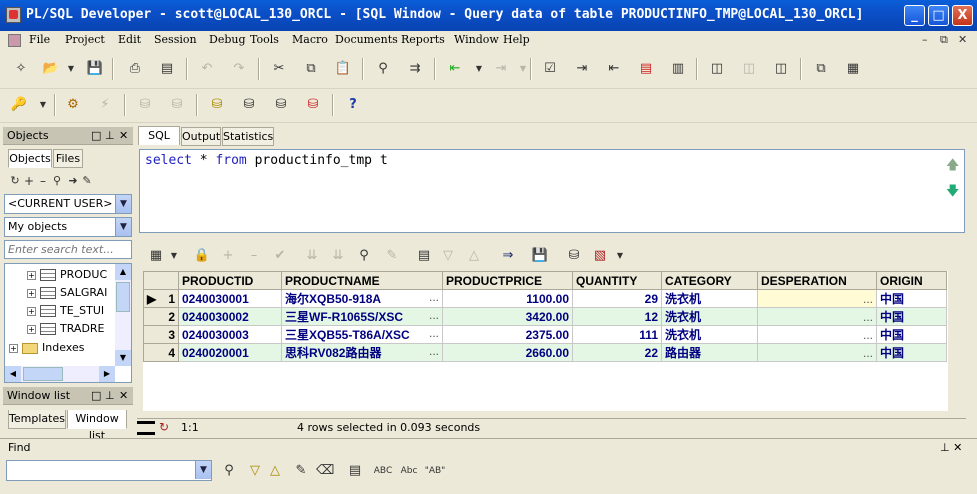  I want to click on rollback-icon: ⛁, so click(177, 105).